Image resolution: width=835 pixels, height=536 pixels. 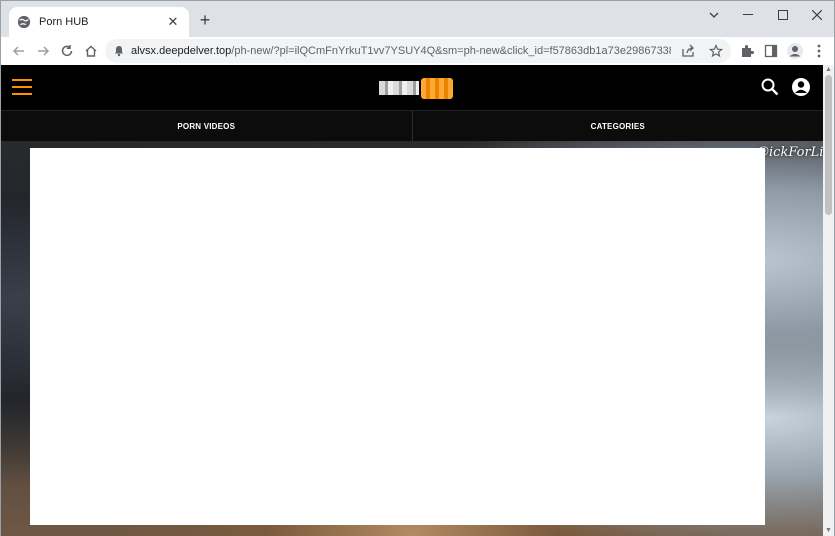 What do you see at coordinates (119, 51) in the screenshot?
I see `notification-bell-icon` at bounding box center [119, 51].